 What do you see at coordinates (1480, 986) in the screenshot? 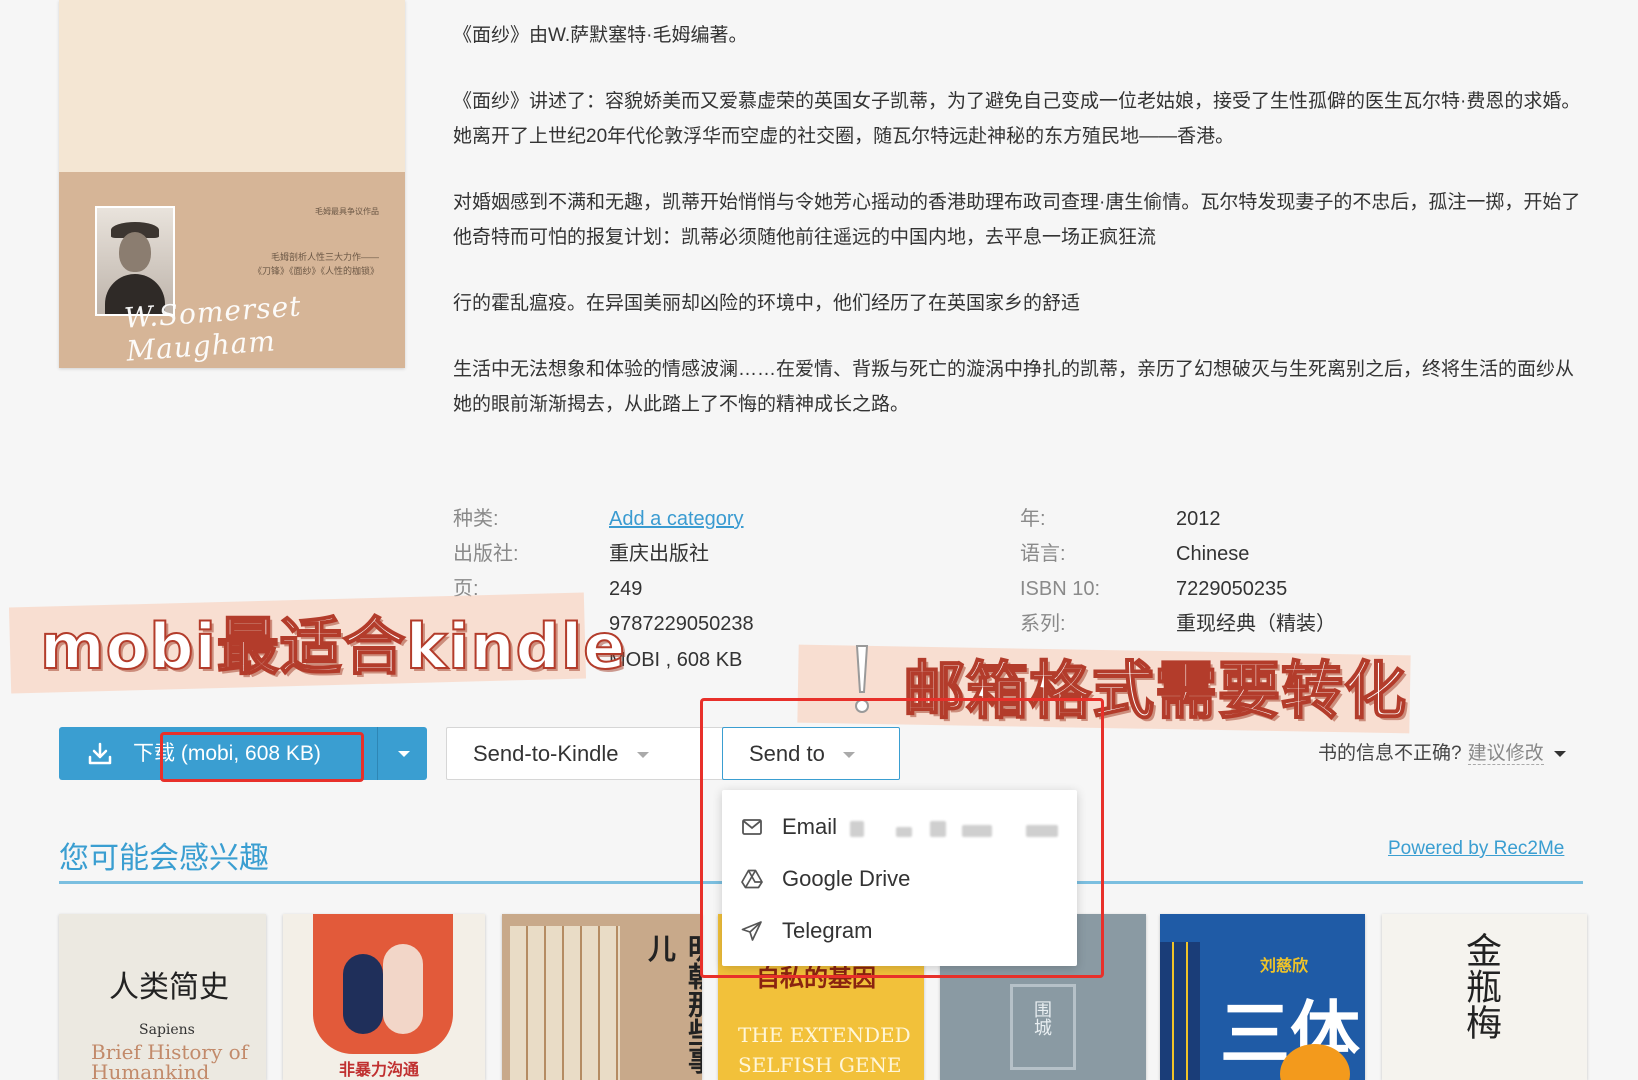
I see `book-title: 金瓶梅` at bounding box center [1480, 986].